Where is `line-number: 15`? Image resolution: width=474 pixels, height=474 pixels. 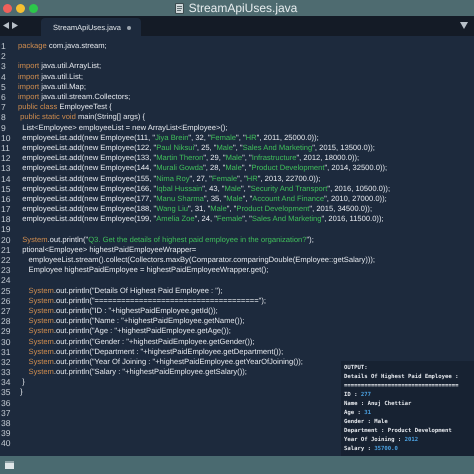 line-number: 15 is located at coordinates (6, 189).